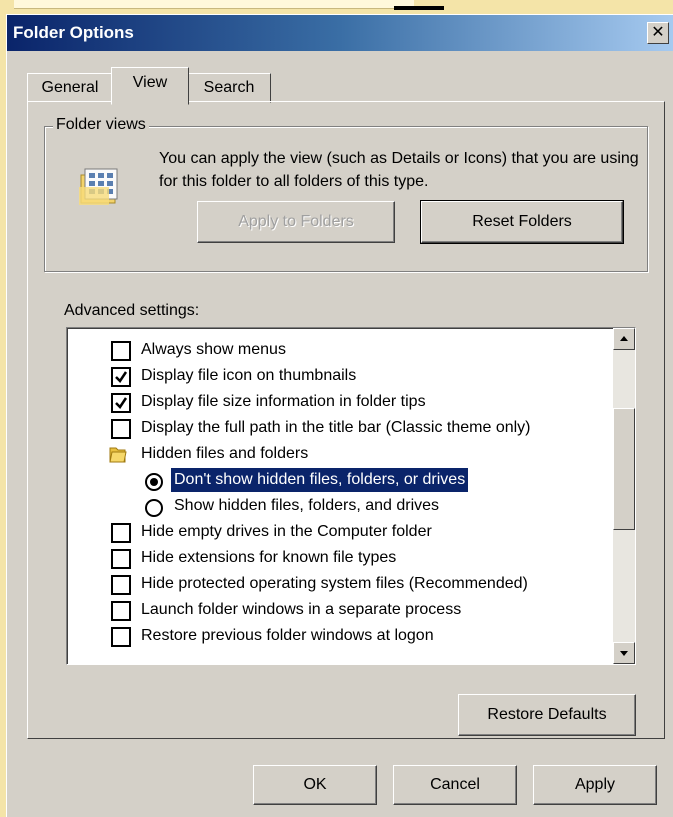 The height and width of the screenshot is (817, 673). I want to click on apply-to-folders-button: Apply to Folders, so click(296, 222).